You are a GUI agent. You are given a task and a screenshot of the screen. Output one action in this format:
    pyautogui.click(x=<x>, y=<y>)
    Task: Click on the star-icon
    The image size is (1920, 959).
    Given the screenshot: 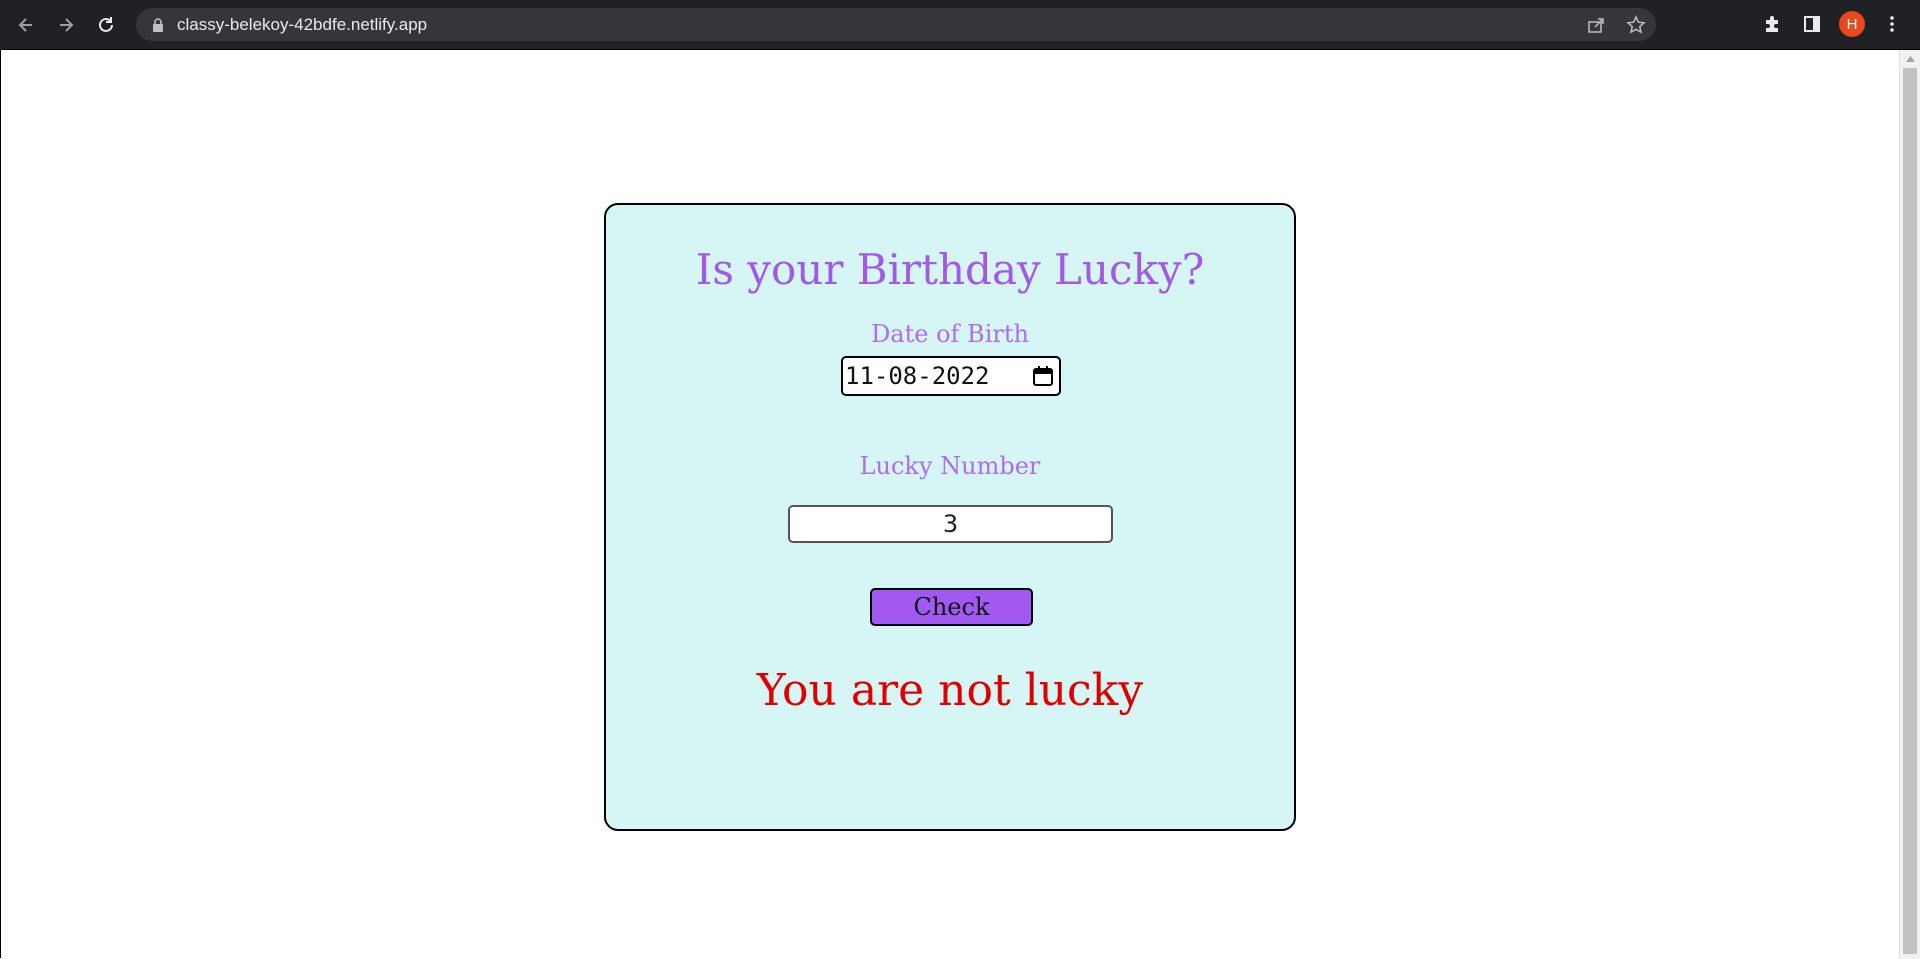 What is the action you would take?
    pyautogui.click(x=1636, y=24)
    